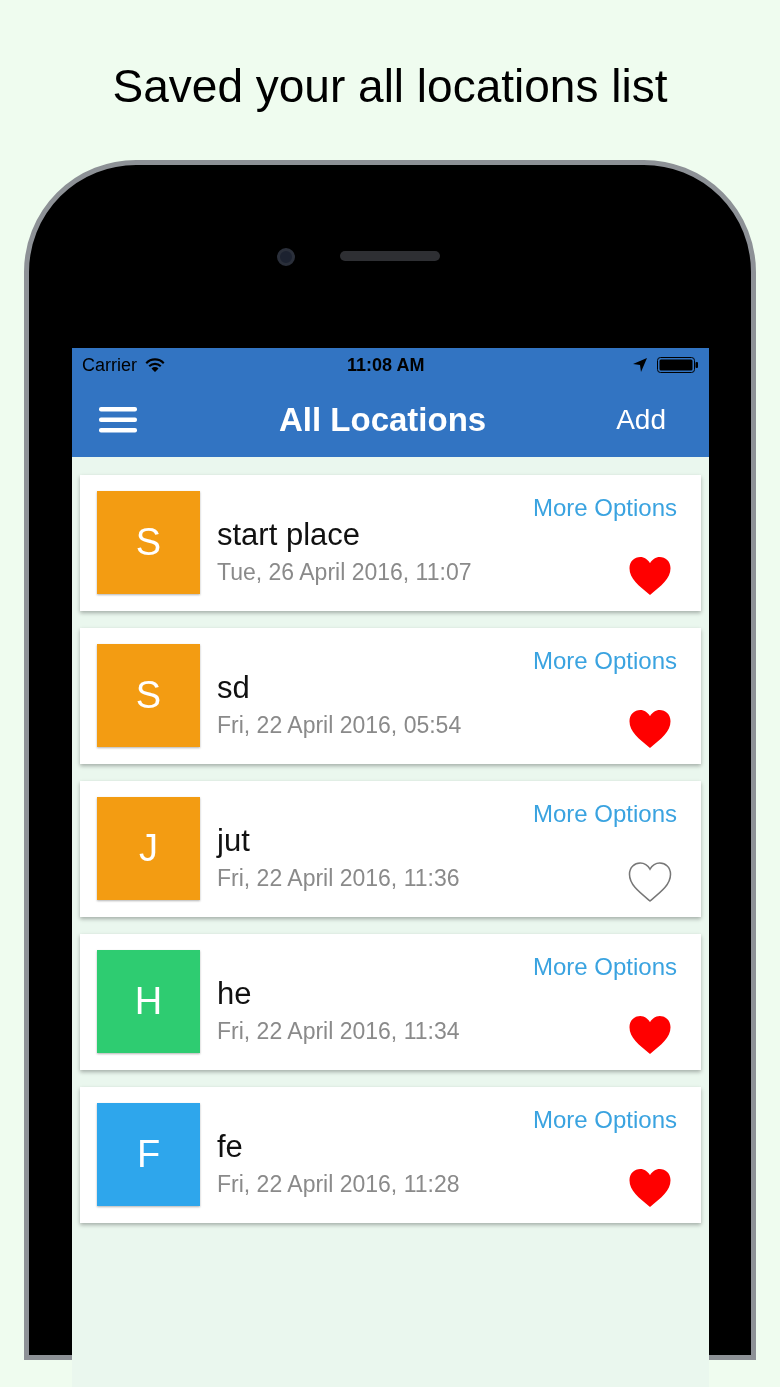 Image resolution: width=780 pixels, height=1387 pixels. What do you see at coordinates (155, 365) in the screenshot?
I see `wifi-icon` at bounding box center [155, 365].